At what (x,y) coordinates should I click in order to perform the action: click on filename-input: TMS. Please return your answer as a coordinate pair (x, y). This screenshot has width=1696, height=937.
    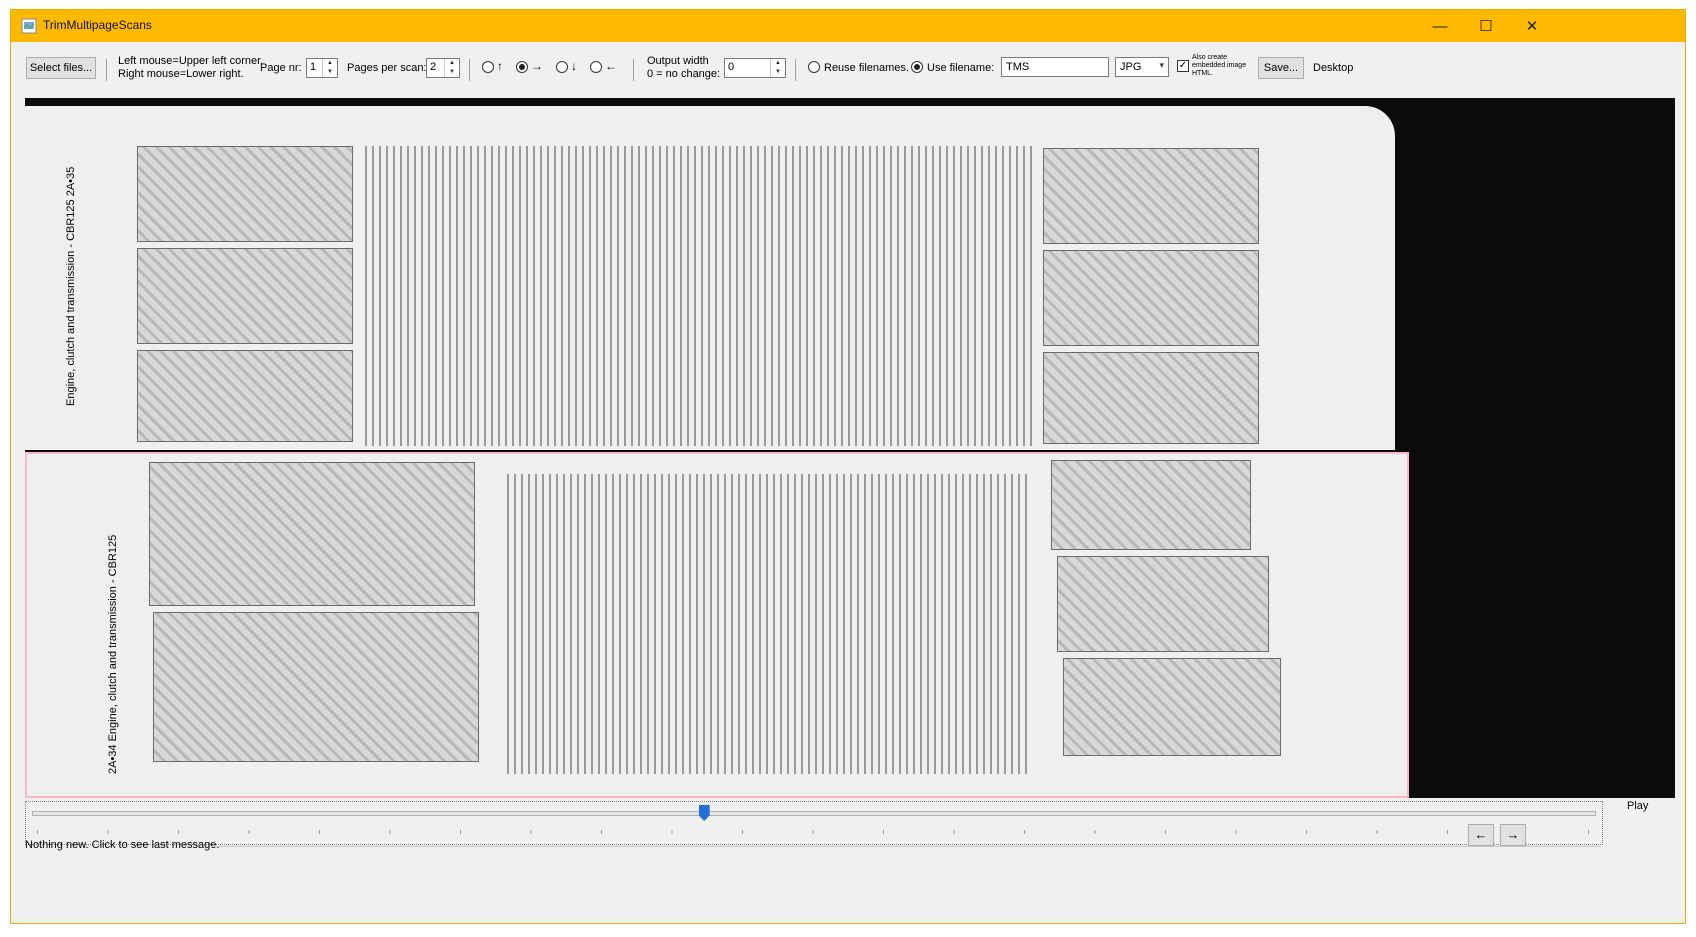
    Looking at the image, I should click on (1055, 67).